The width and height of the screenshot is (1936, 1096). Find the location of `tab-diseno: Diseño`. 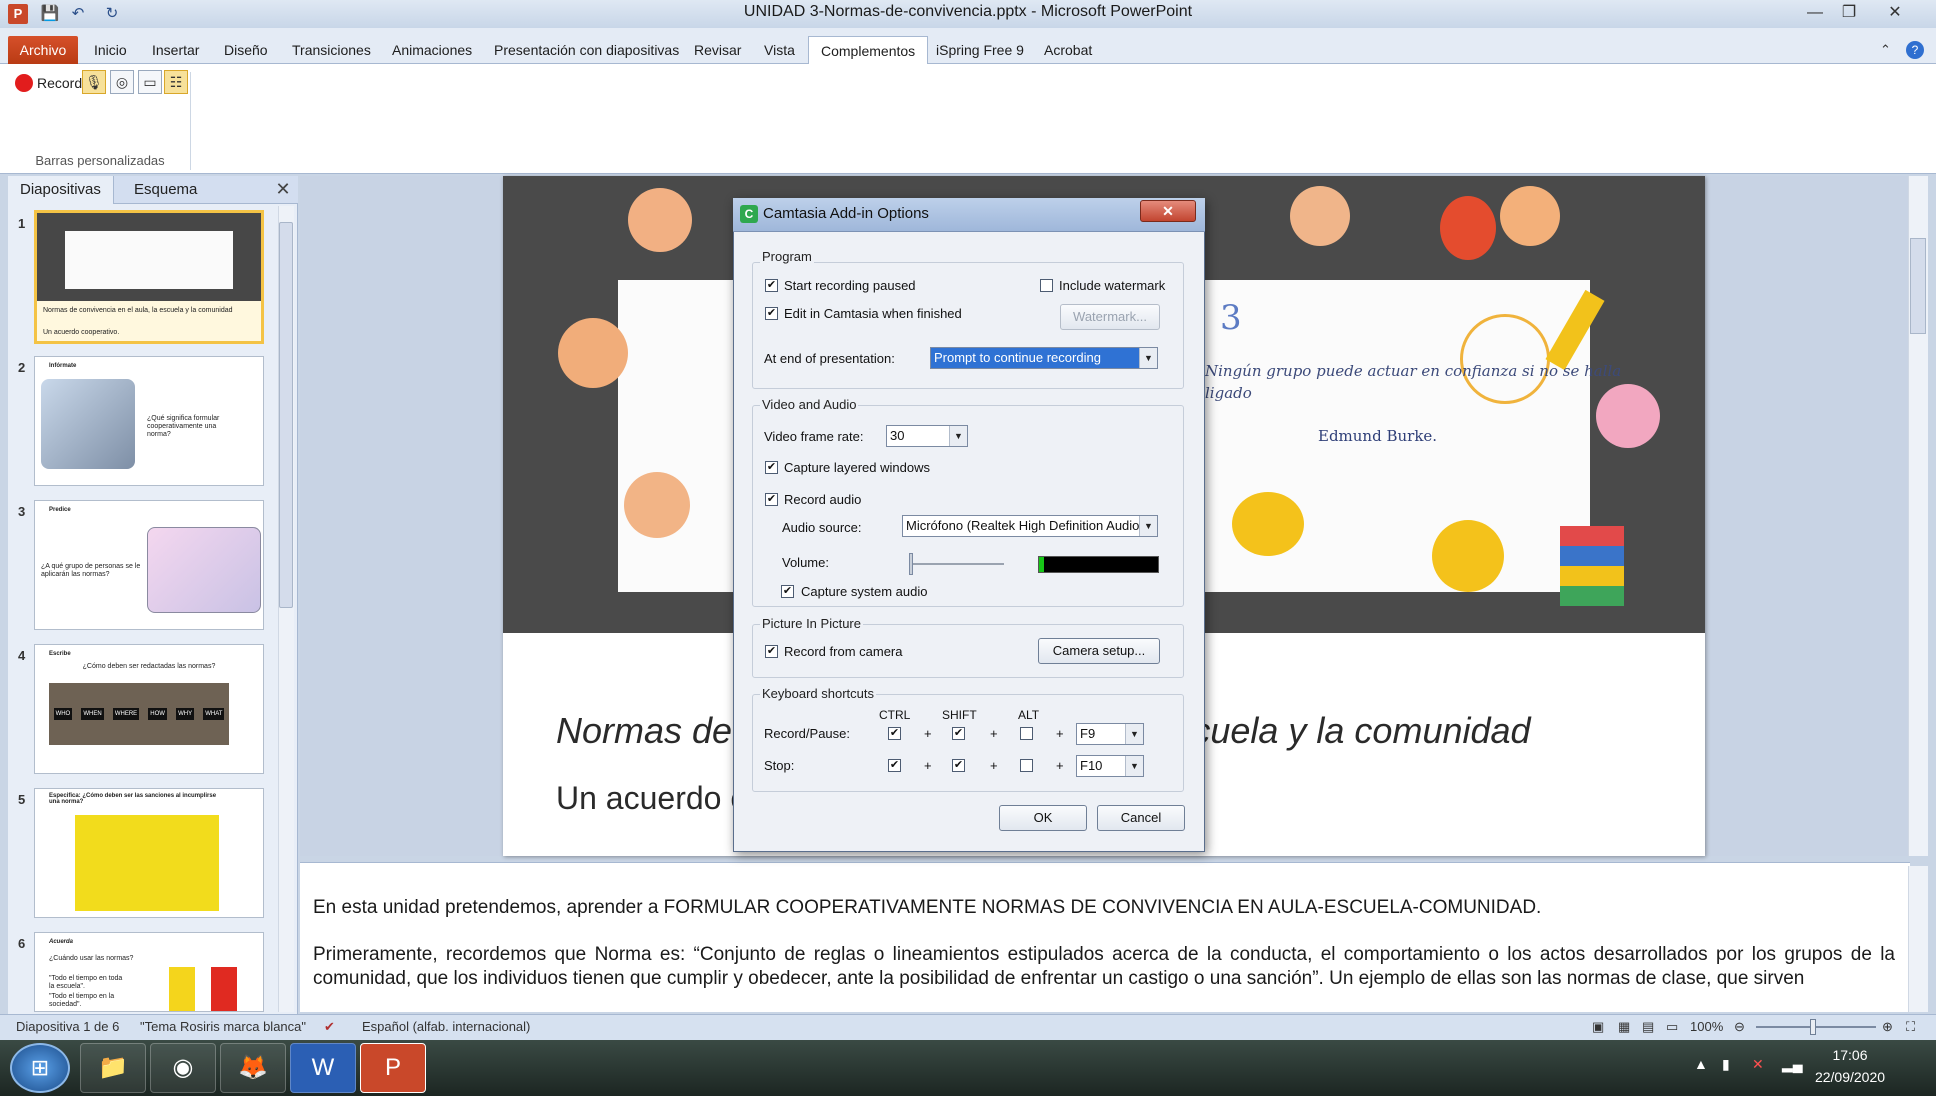

tab-diseno: Diseño is located at coordinates (246, 50).